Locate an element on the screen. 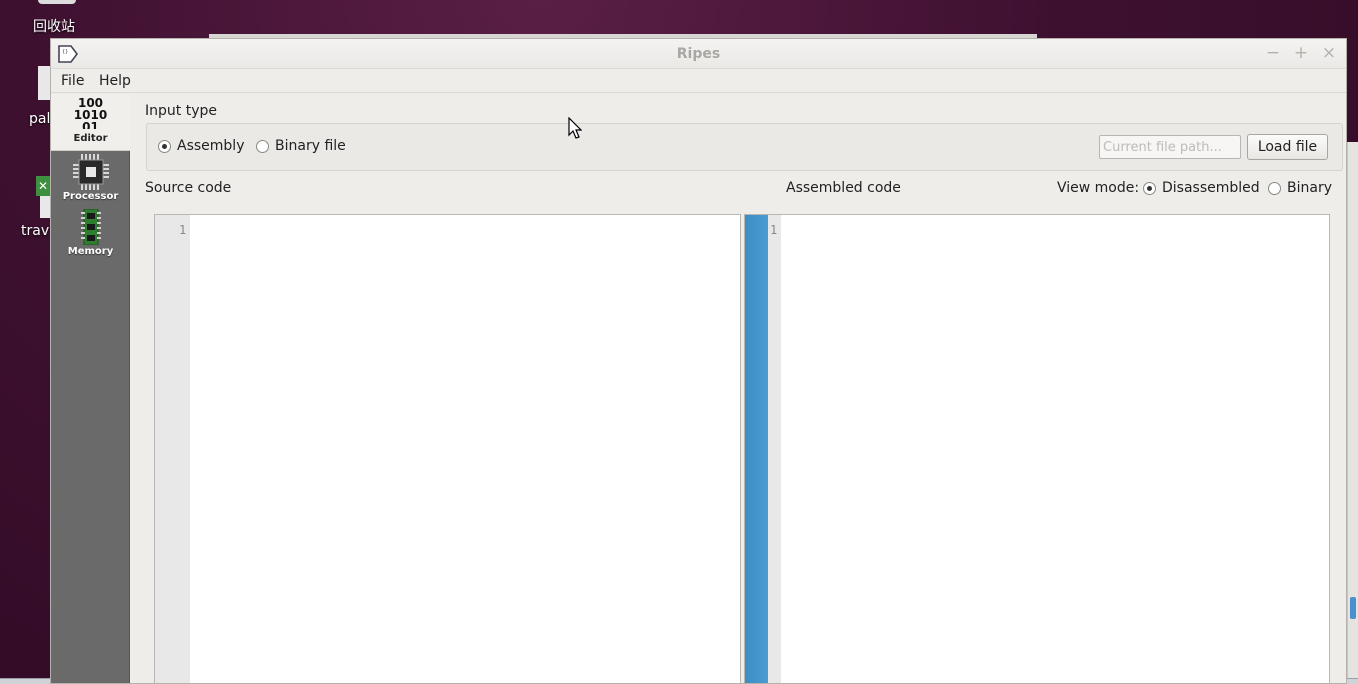 Image resolution: width=1358 pixels, height=684 pixels. assembly-radio-indicator is located at coordinates (164, 146).